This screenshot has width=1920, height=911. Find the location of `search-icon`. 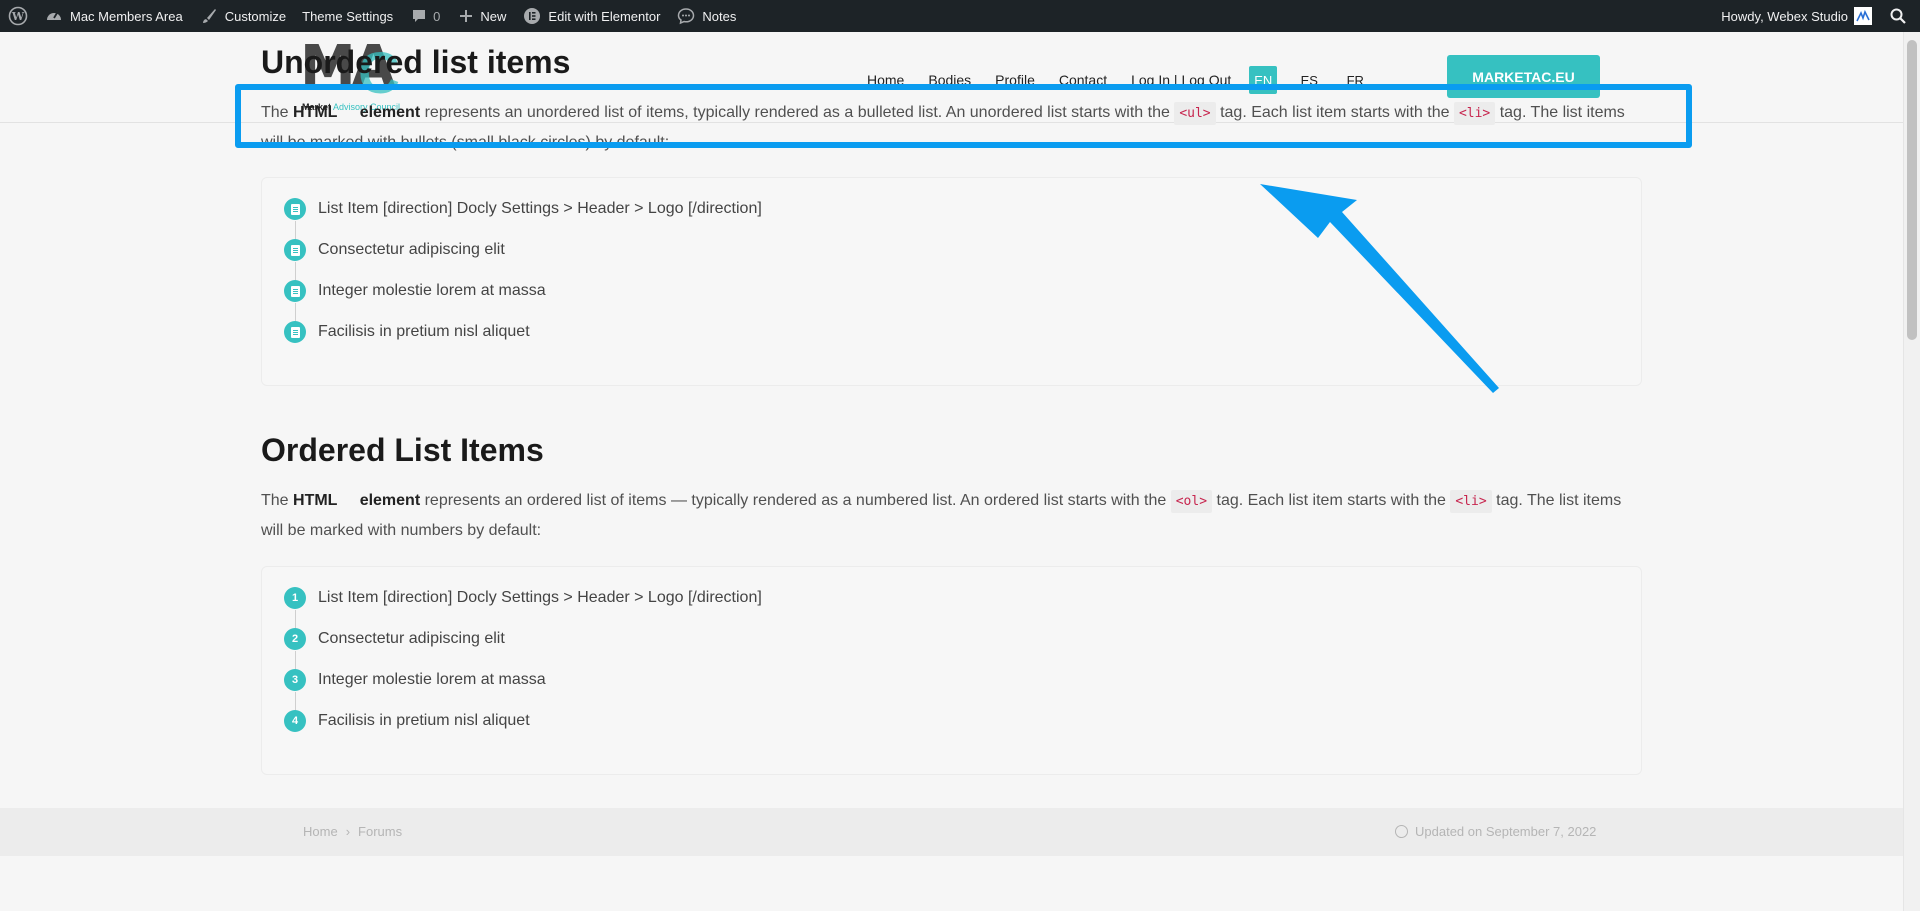

search-icon is located at coordinates (1898, 16).